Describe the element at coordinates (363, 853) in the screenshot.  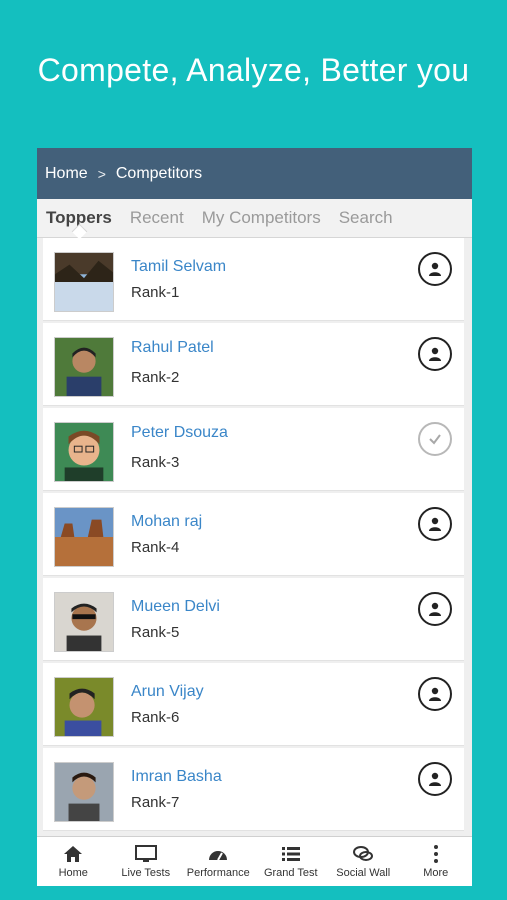
I see `chat-icon` at that location.